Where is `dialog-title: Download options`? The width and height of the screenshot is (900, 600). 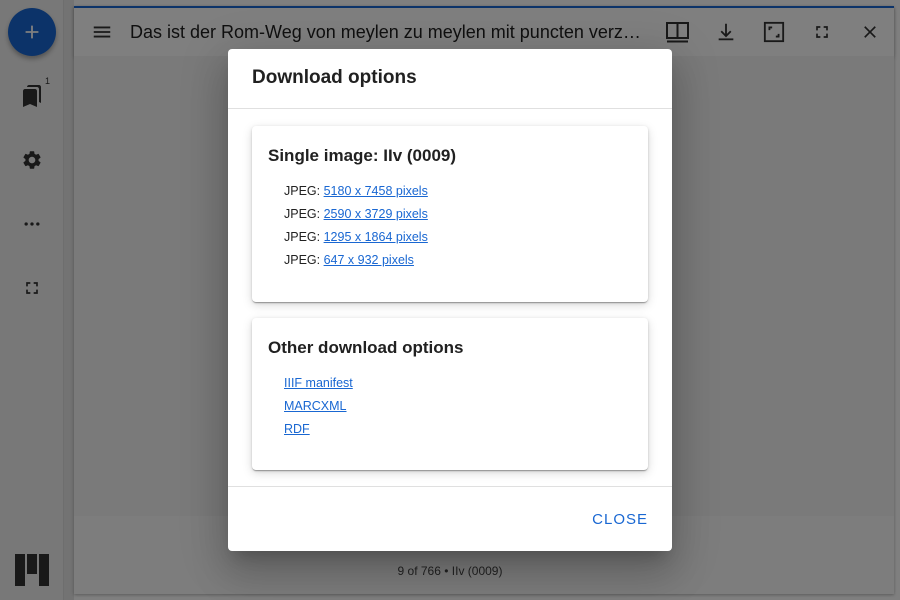
dialog-title: Download options is located at coordinates (450, 79).